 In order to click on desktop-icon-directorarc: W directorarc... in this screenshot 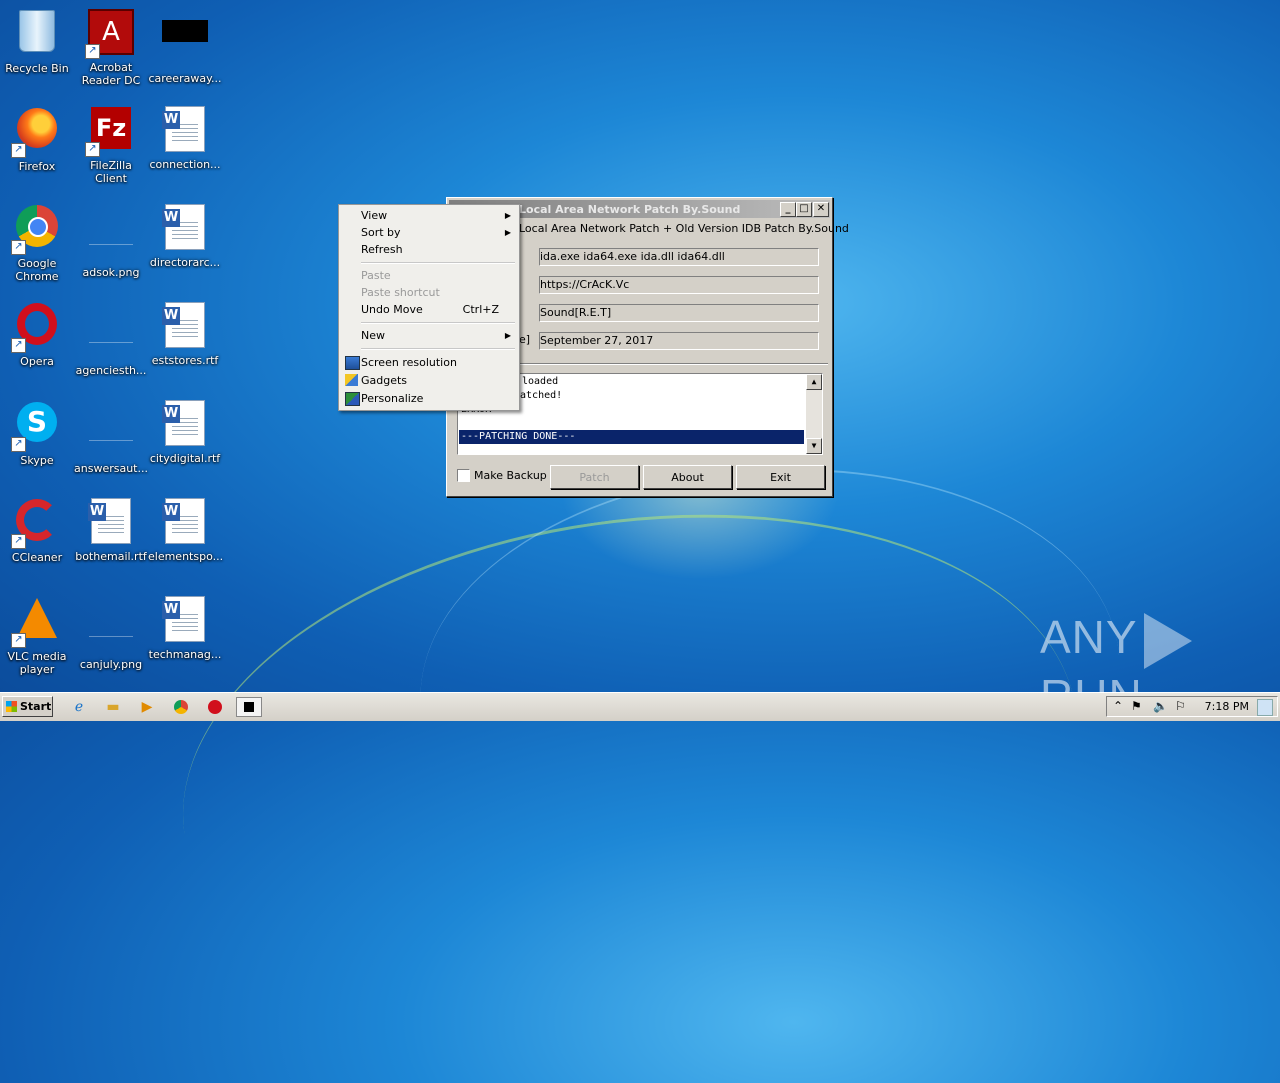, I will do `click(185, 235)`.